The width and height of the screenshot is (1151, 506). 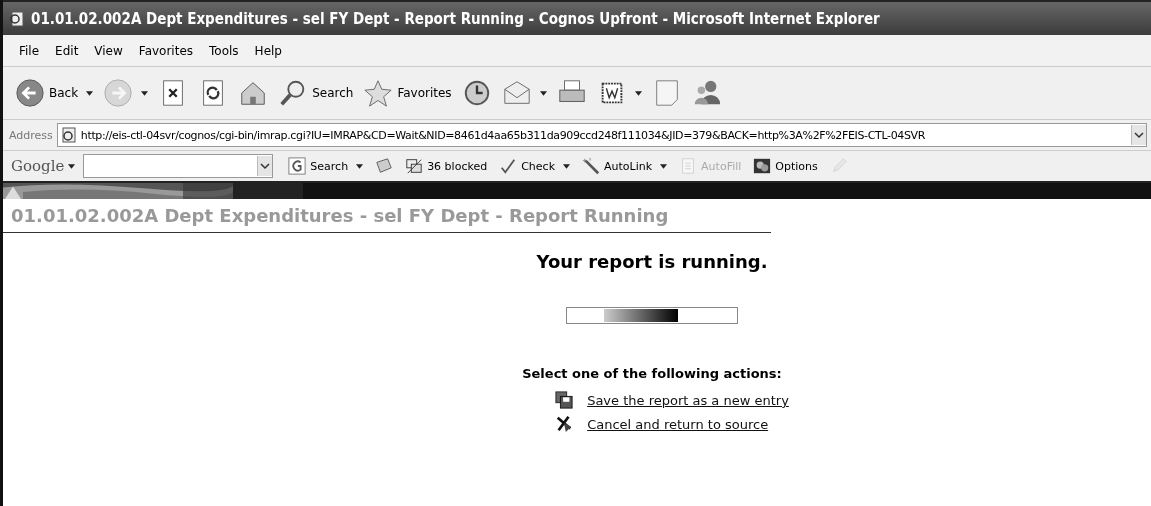 What do you see at coordinates (31, 135) in the screenshot?
I see `address-label: Address` at bounding box center [31, 135].